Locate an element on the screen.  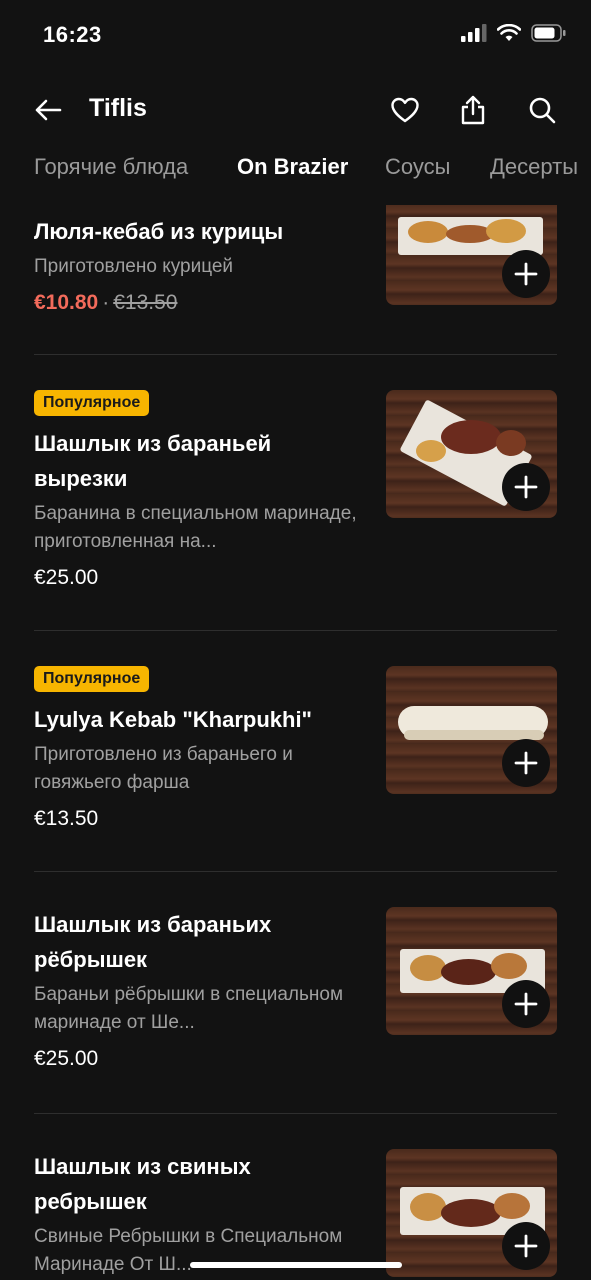
arrow-left-icon is located at coordinates (48, 110).